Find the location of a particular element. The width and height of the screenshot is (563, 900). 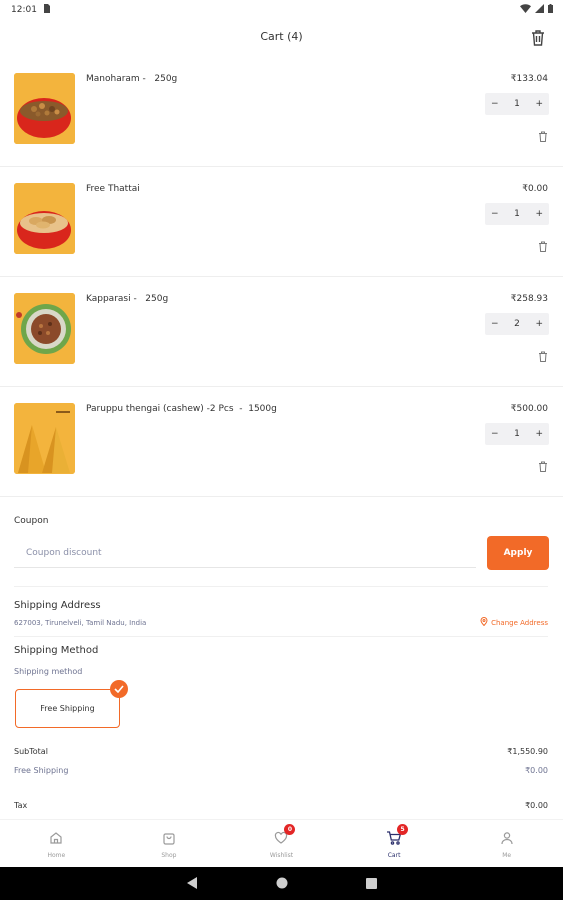

tax-value: ₹0.00 is located at coordinates (536, 805).